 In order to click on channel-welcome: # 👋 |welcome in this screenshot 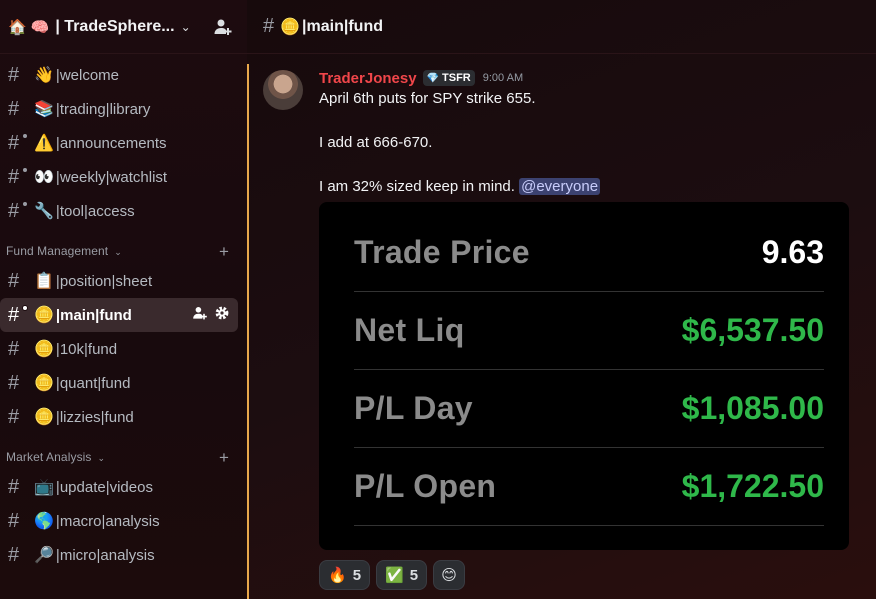, I will do `click(119, 75)`.